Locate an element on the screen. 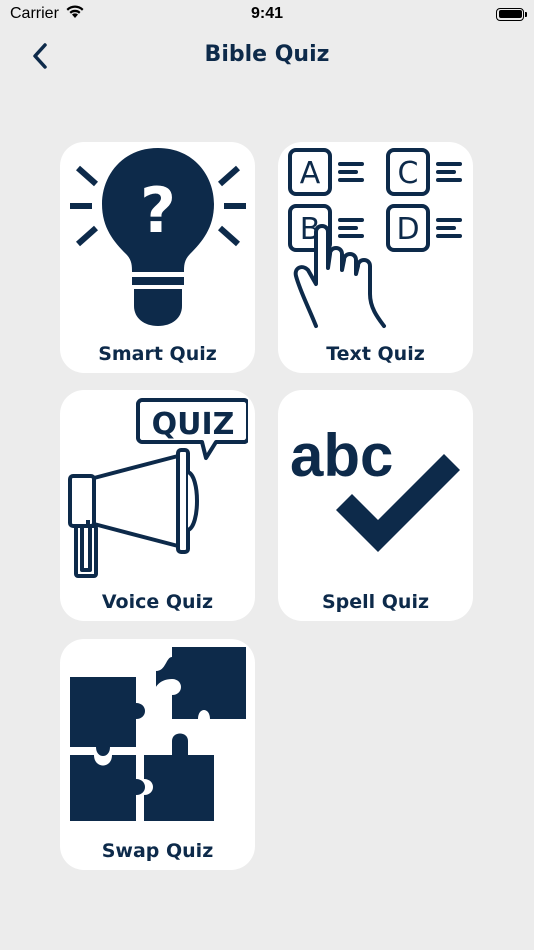  page-title: Bible Quiz is located at coordinates (267, 54).